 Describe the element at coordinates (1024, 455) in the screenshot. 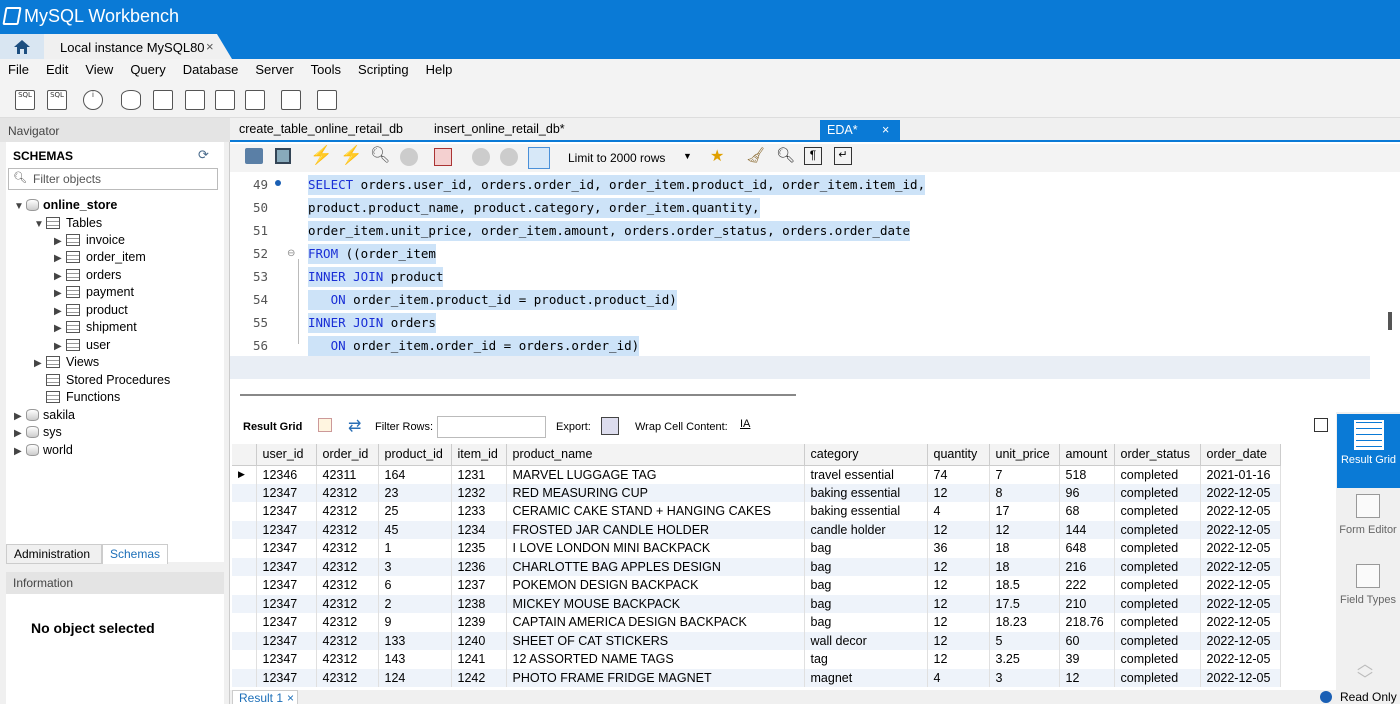

I see `column-header: unit_price` at that location.